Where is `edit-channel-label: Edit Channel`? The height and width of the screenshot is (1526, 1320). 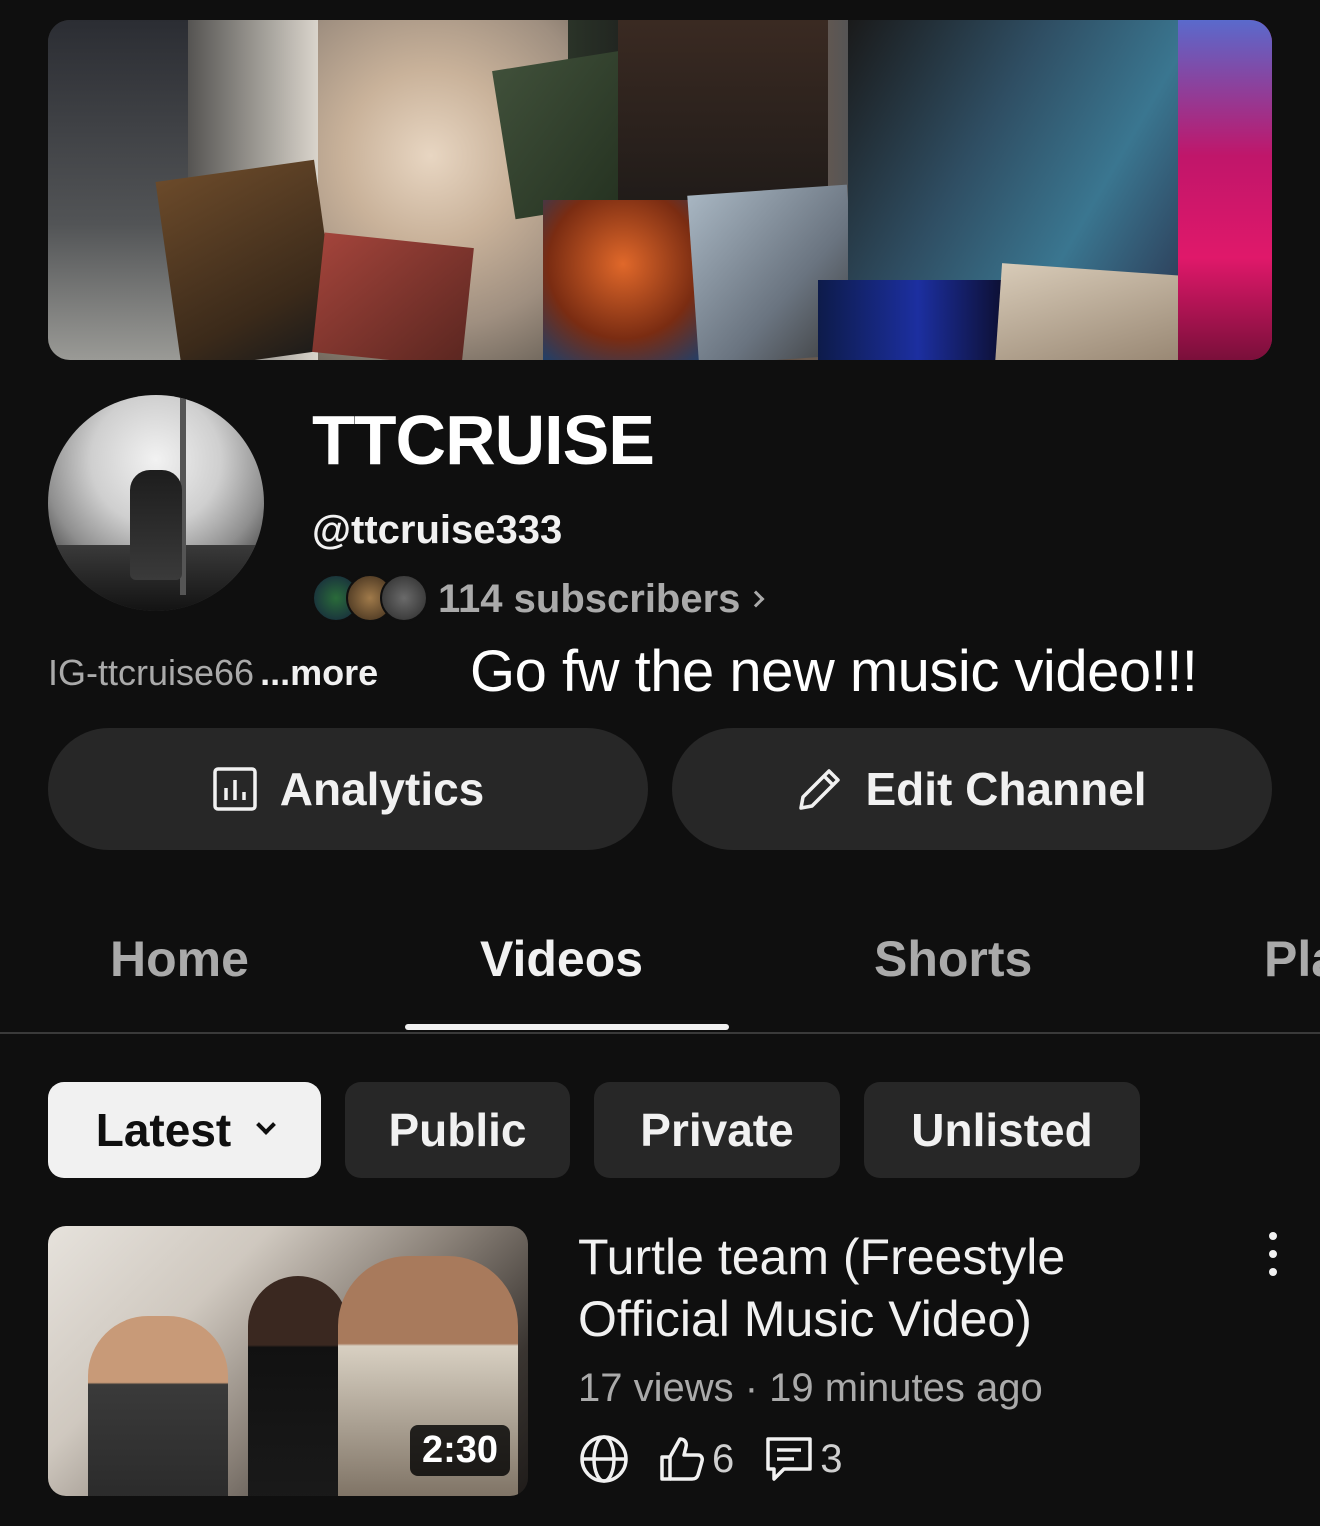 edit-channel-label: Edit Channel is located at coordinates (1006, 789).